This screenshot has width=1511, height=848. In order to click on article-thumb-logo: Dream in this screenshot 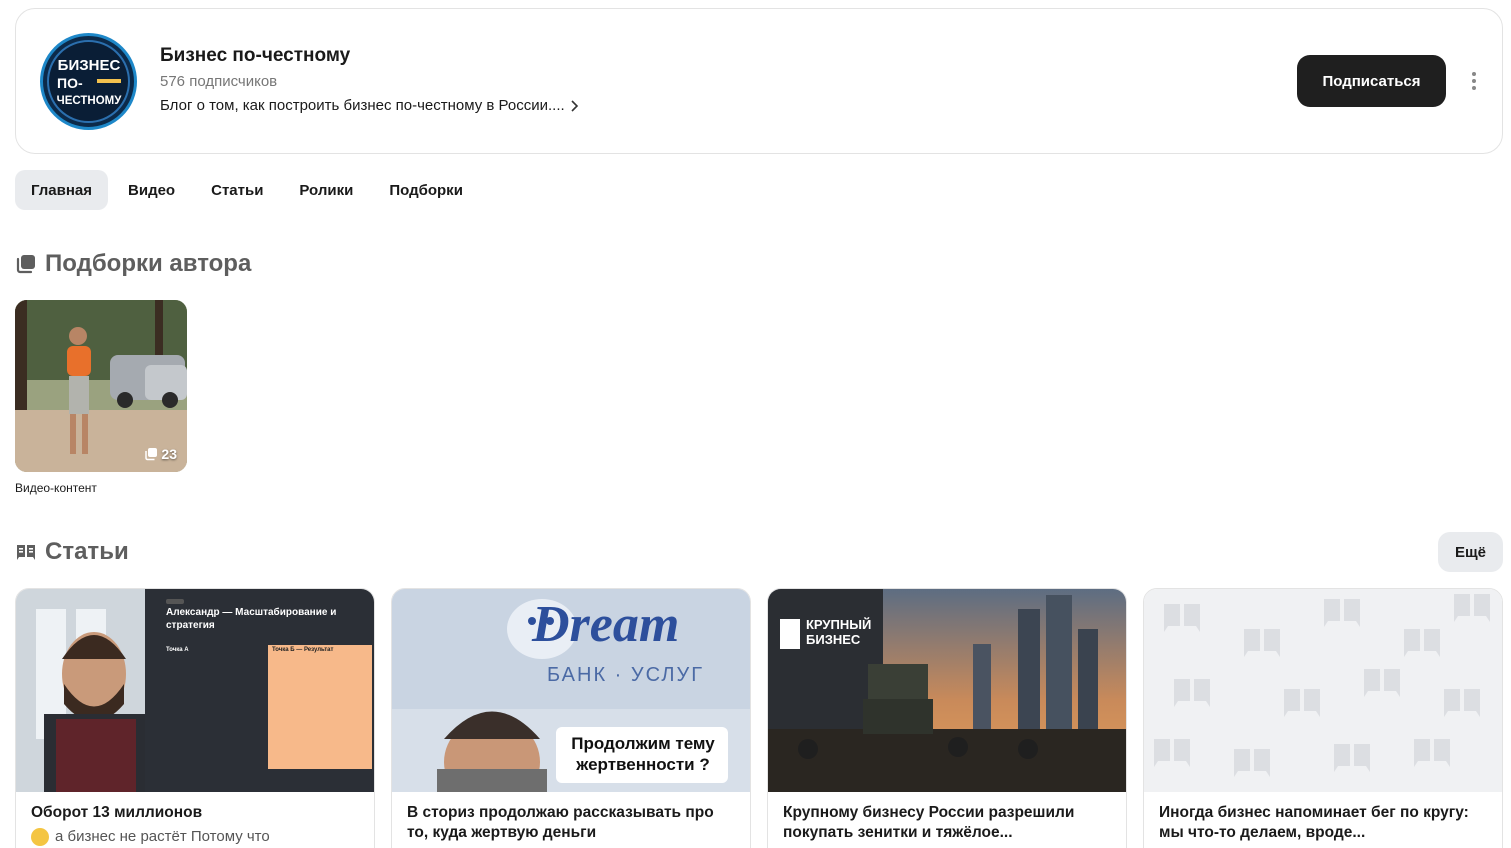, I will do `click(606, 624)`.